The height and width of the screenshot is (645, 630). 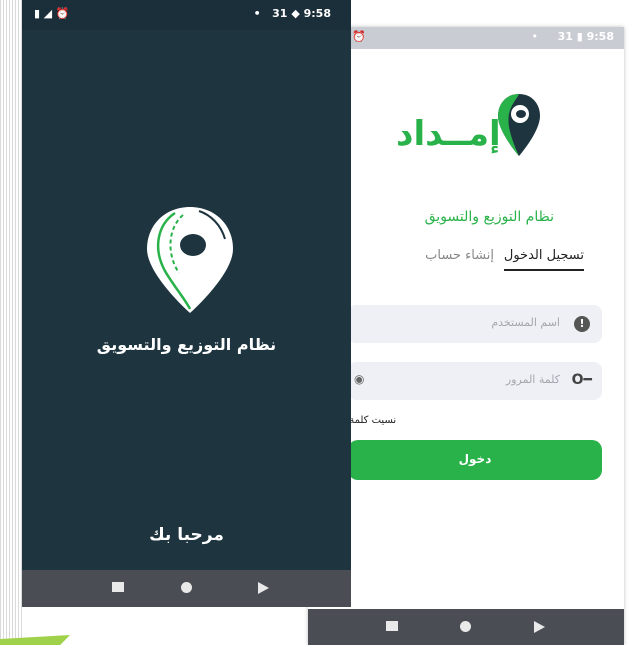 I want to click on status-bar: ▮ ◢ ⏰ • 31 ◆ 9:58, so click(x=186, y=15).